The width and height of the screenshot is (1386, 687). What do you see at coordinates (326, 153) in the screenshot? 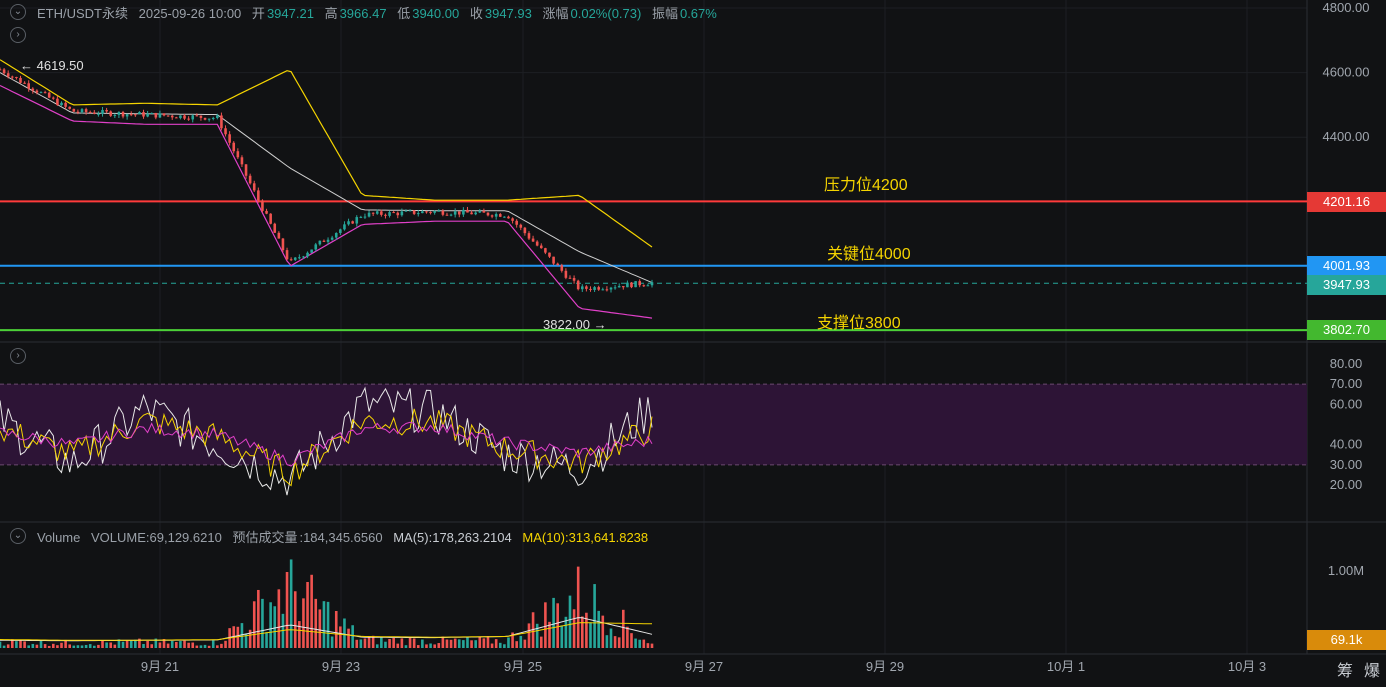
I see `bb-upper-line` at bounding box center [326, 153].